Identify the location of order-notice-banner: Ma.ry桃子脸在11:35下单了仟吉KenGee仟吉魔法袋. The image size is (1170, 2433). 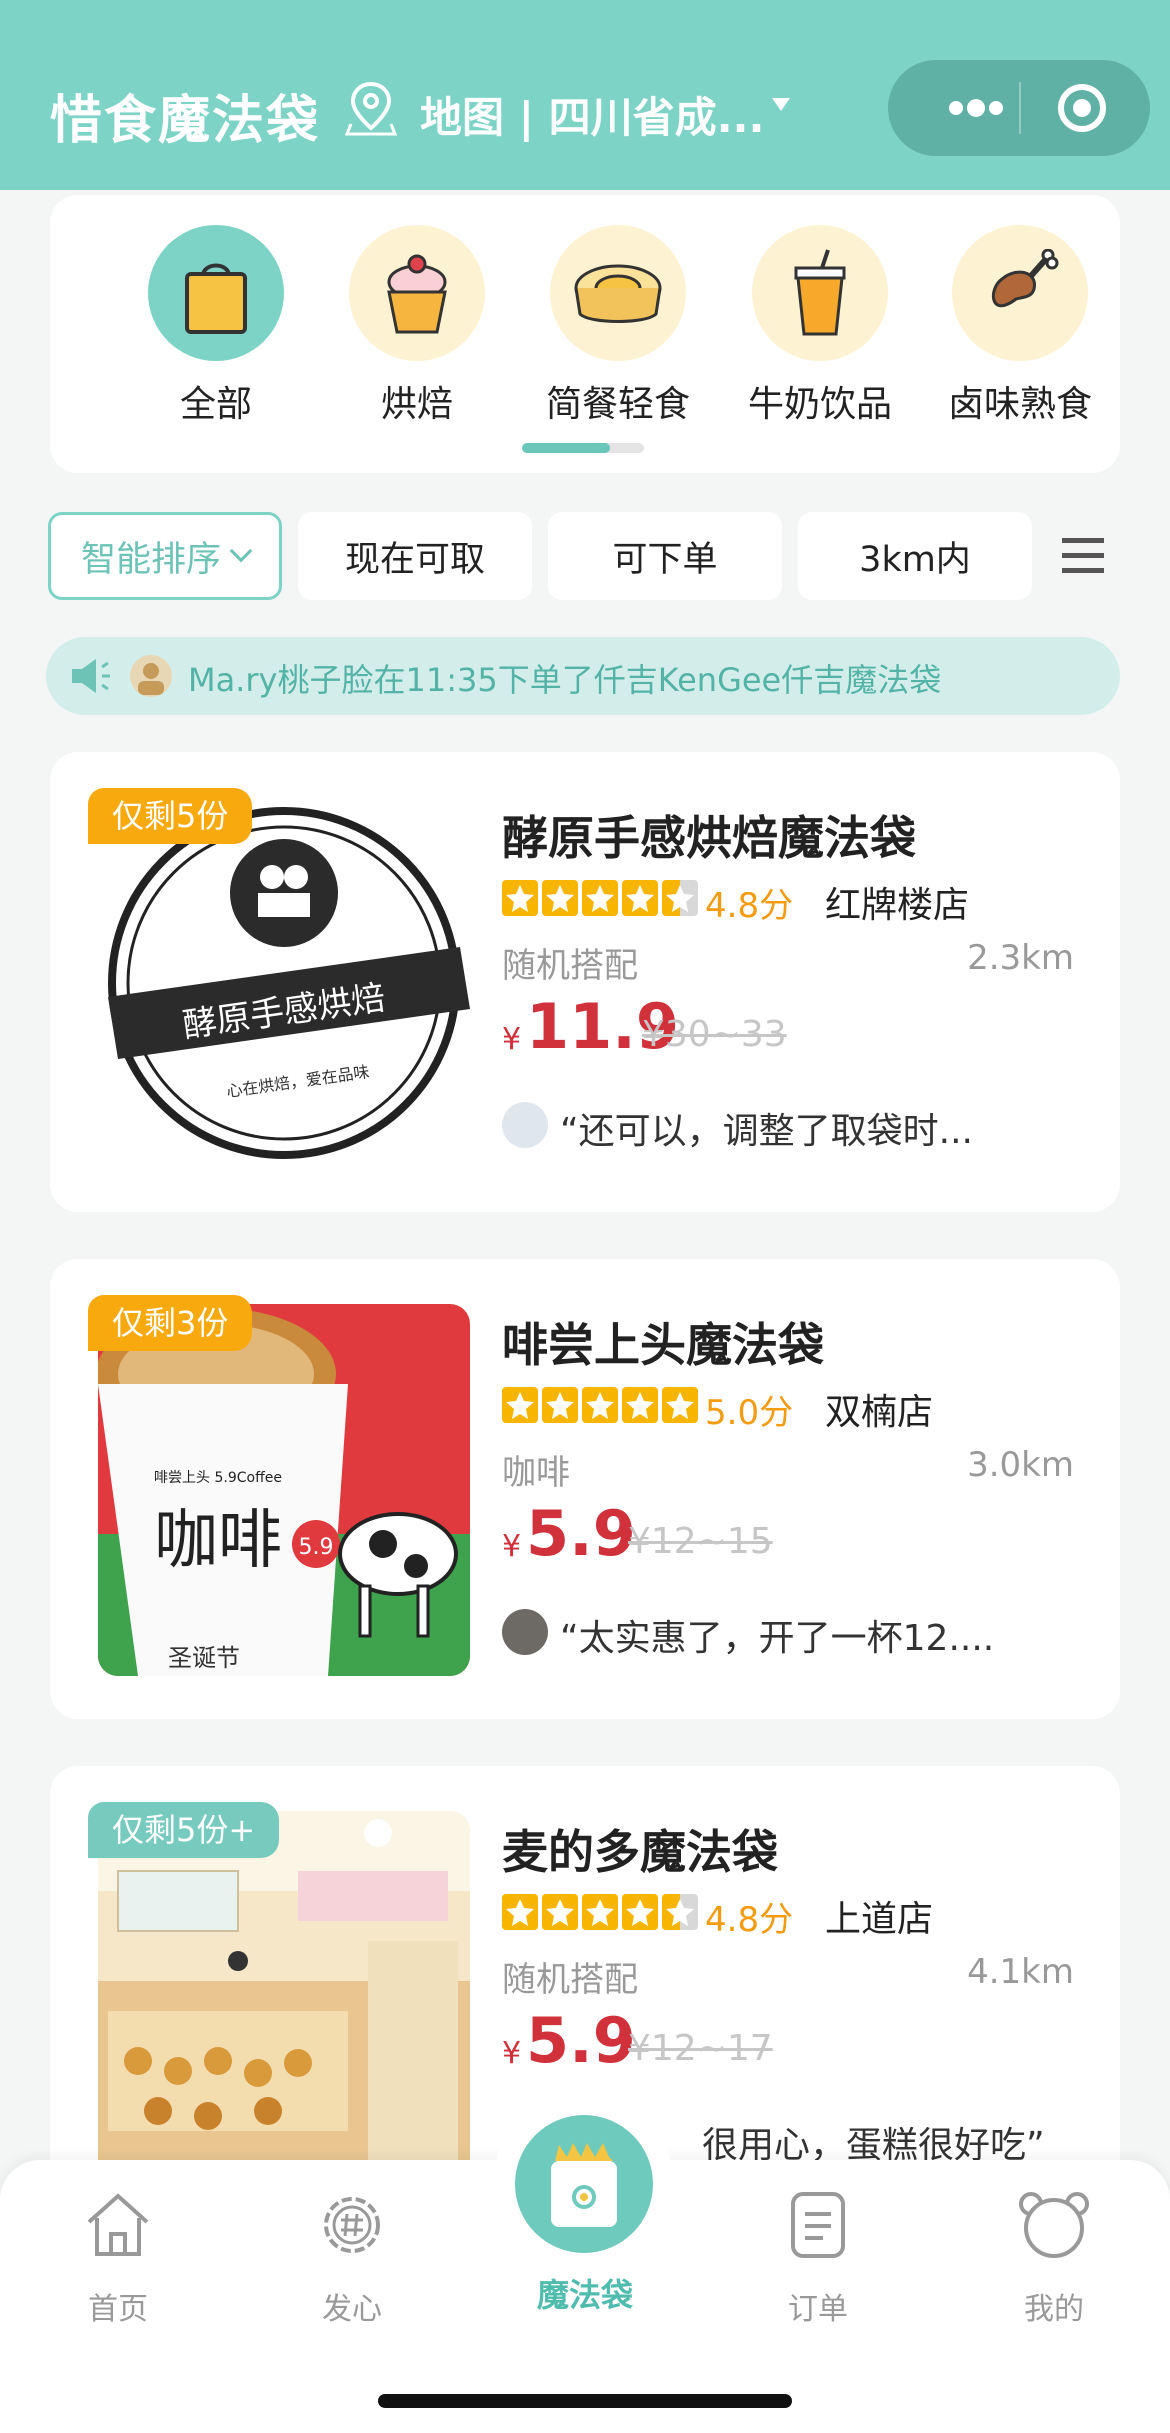
(583, 676).